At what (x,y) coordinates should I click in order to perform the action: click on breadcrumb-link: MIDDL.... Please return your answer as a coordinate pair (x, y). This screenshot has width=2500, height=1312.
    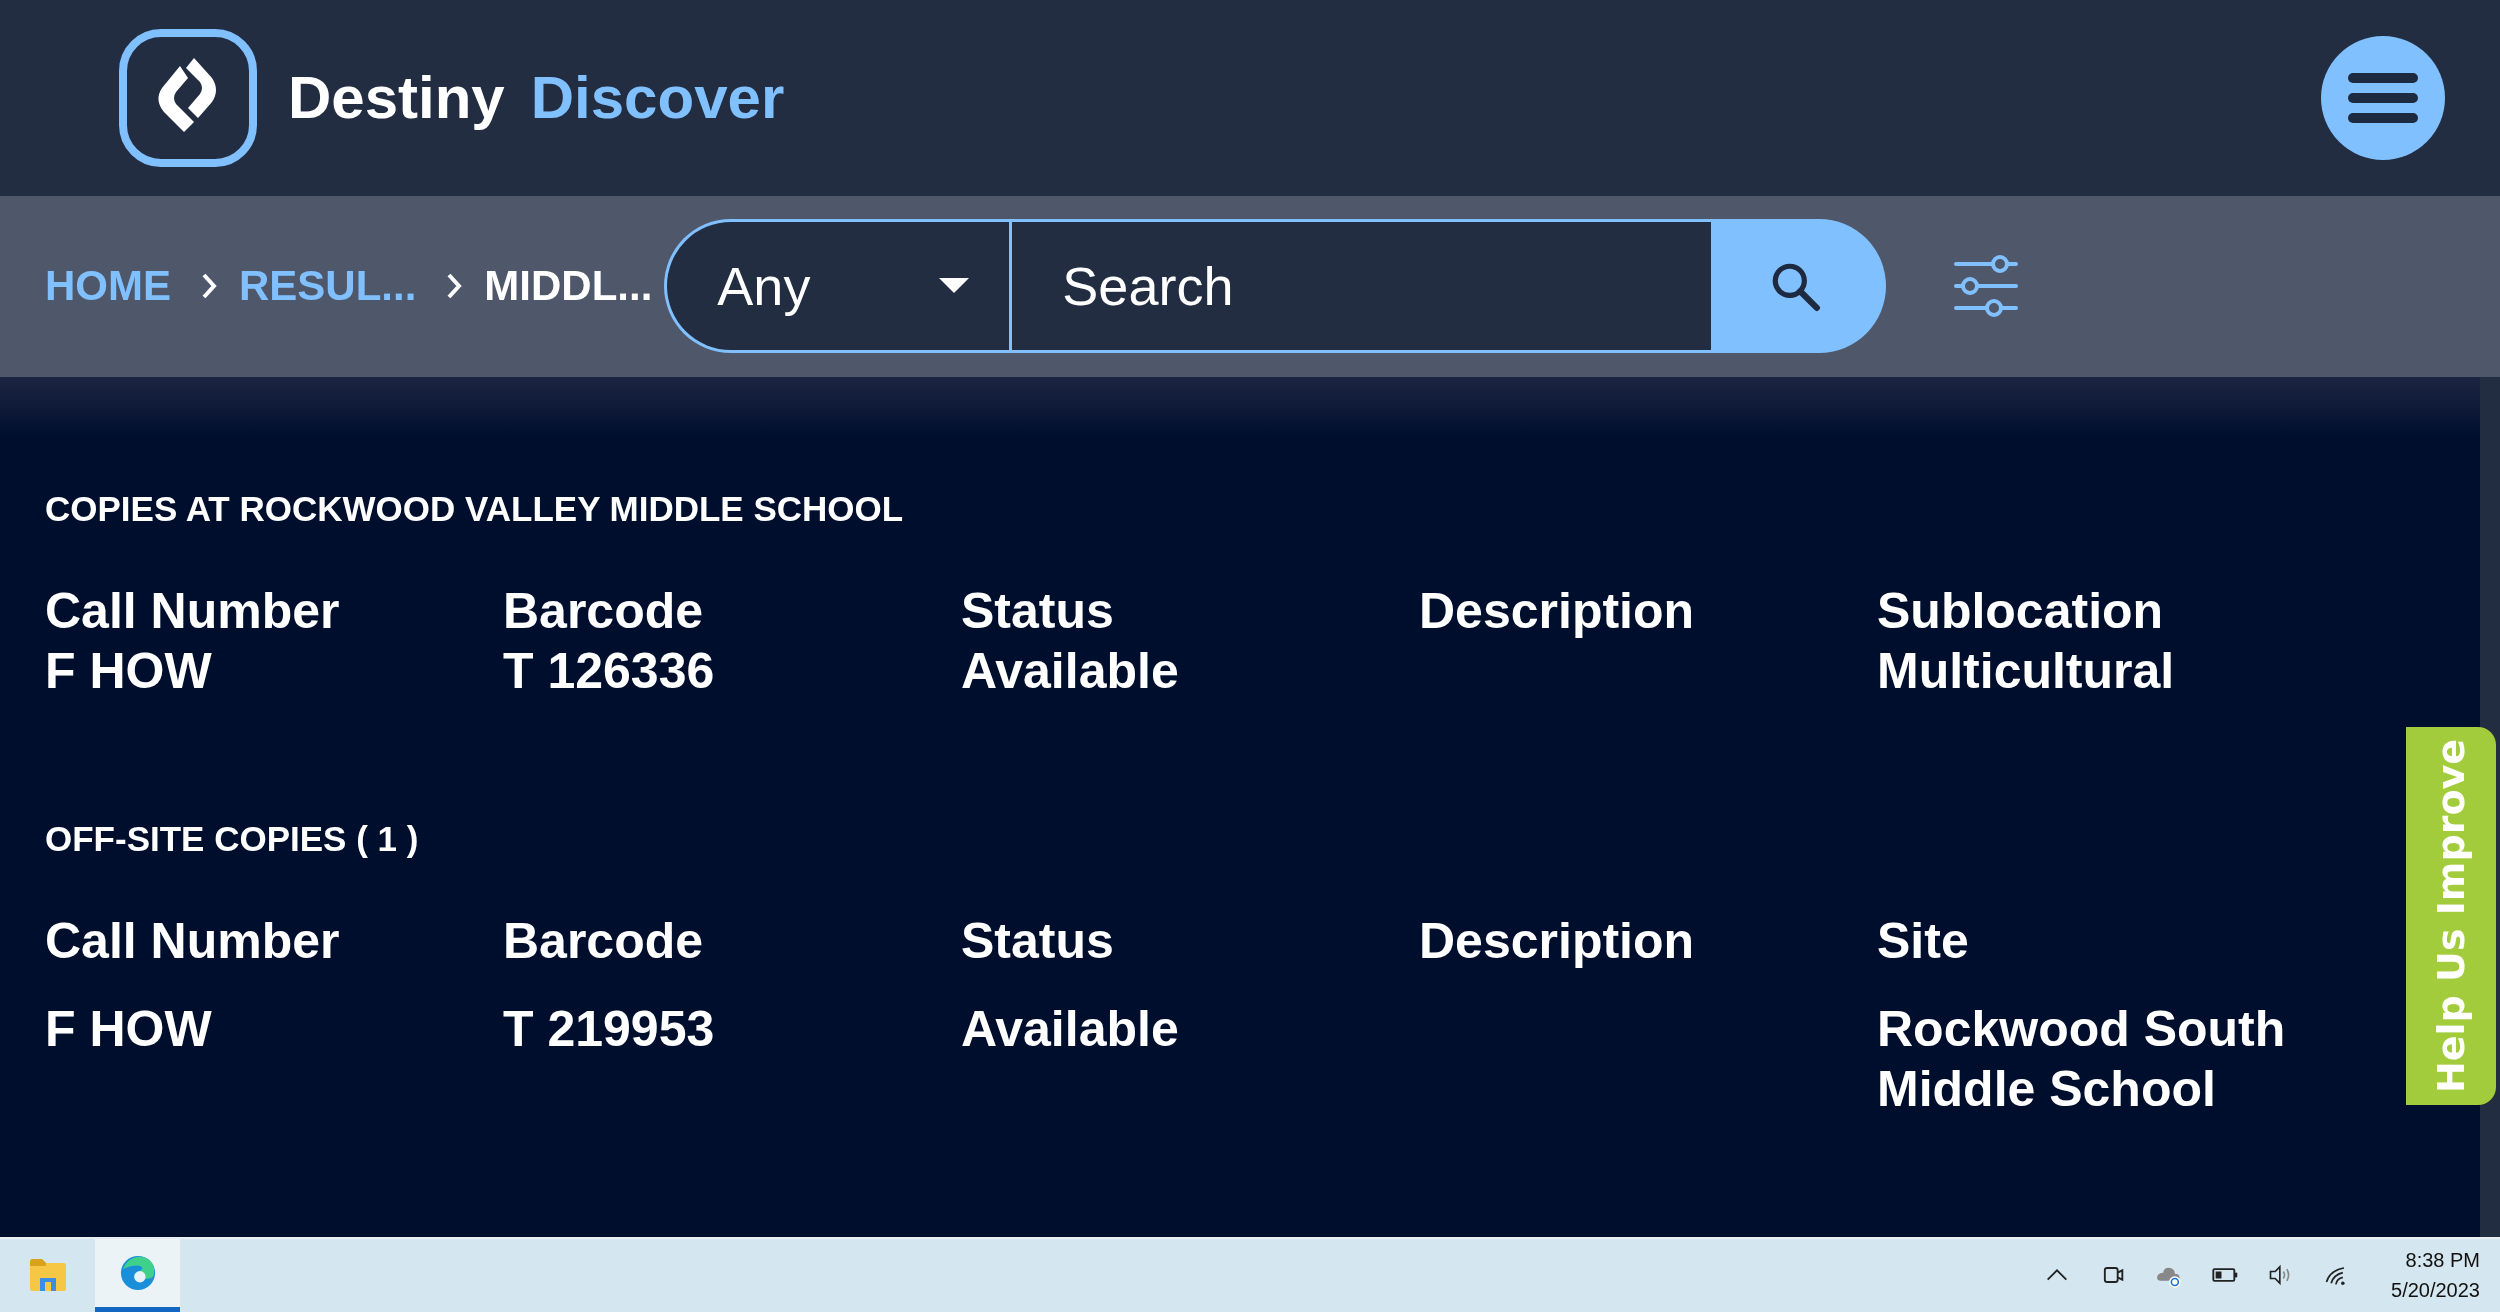
    Looking at the image, I should click on (568, 286).